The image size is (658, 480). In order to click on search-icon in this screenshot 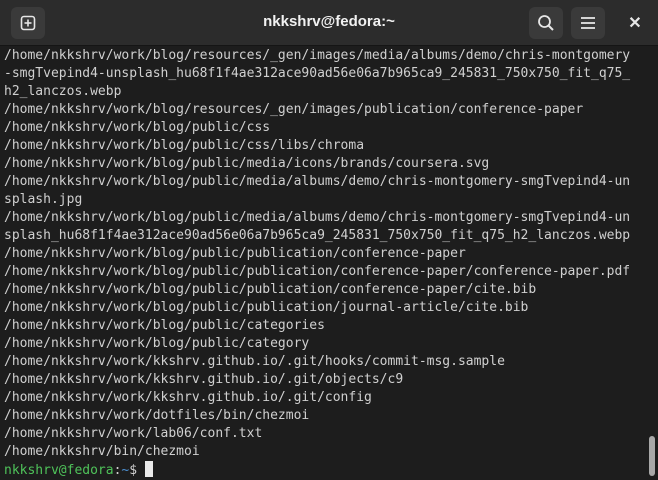, I will do `click(546, 23)`.